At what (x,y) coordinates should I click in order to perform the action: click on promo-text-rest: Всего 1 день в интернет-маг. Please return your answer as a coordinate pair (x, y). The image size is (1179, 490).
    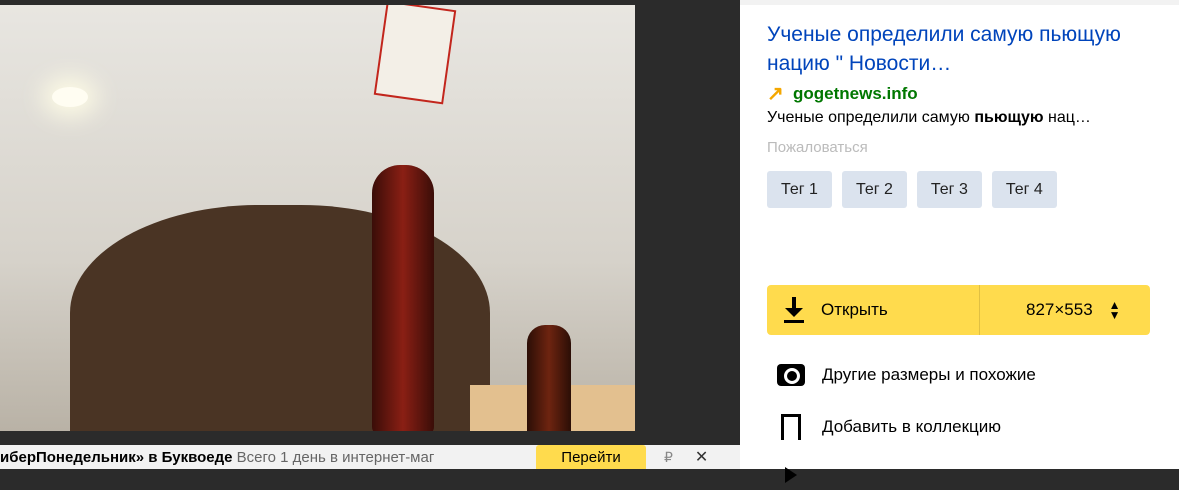
    Looking at the image, I should click on (333, 457).